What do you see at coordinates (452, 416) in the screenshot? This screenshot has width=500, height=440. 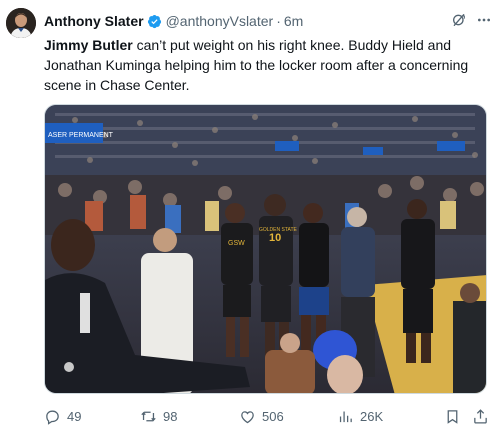 I see `bookmark-icon` at bounding box center [452, 416].